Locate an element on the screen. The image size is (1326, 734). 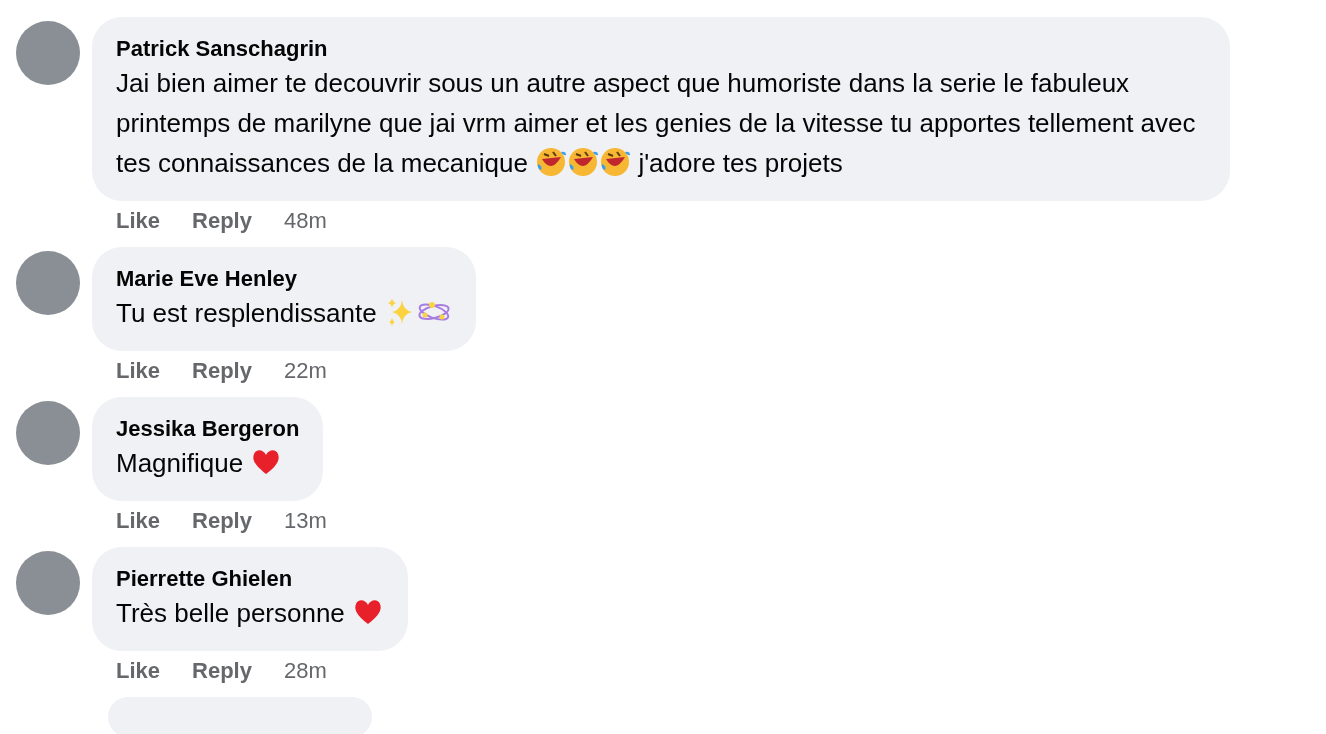
comment-text: Tu est resplendissante is located at coordinates (284, 313).